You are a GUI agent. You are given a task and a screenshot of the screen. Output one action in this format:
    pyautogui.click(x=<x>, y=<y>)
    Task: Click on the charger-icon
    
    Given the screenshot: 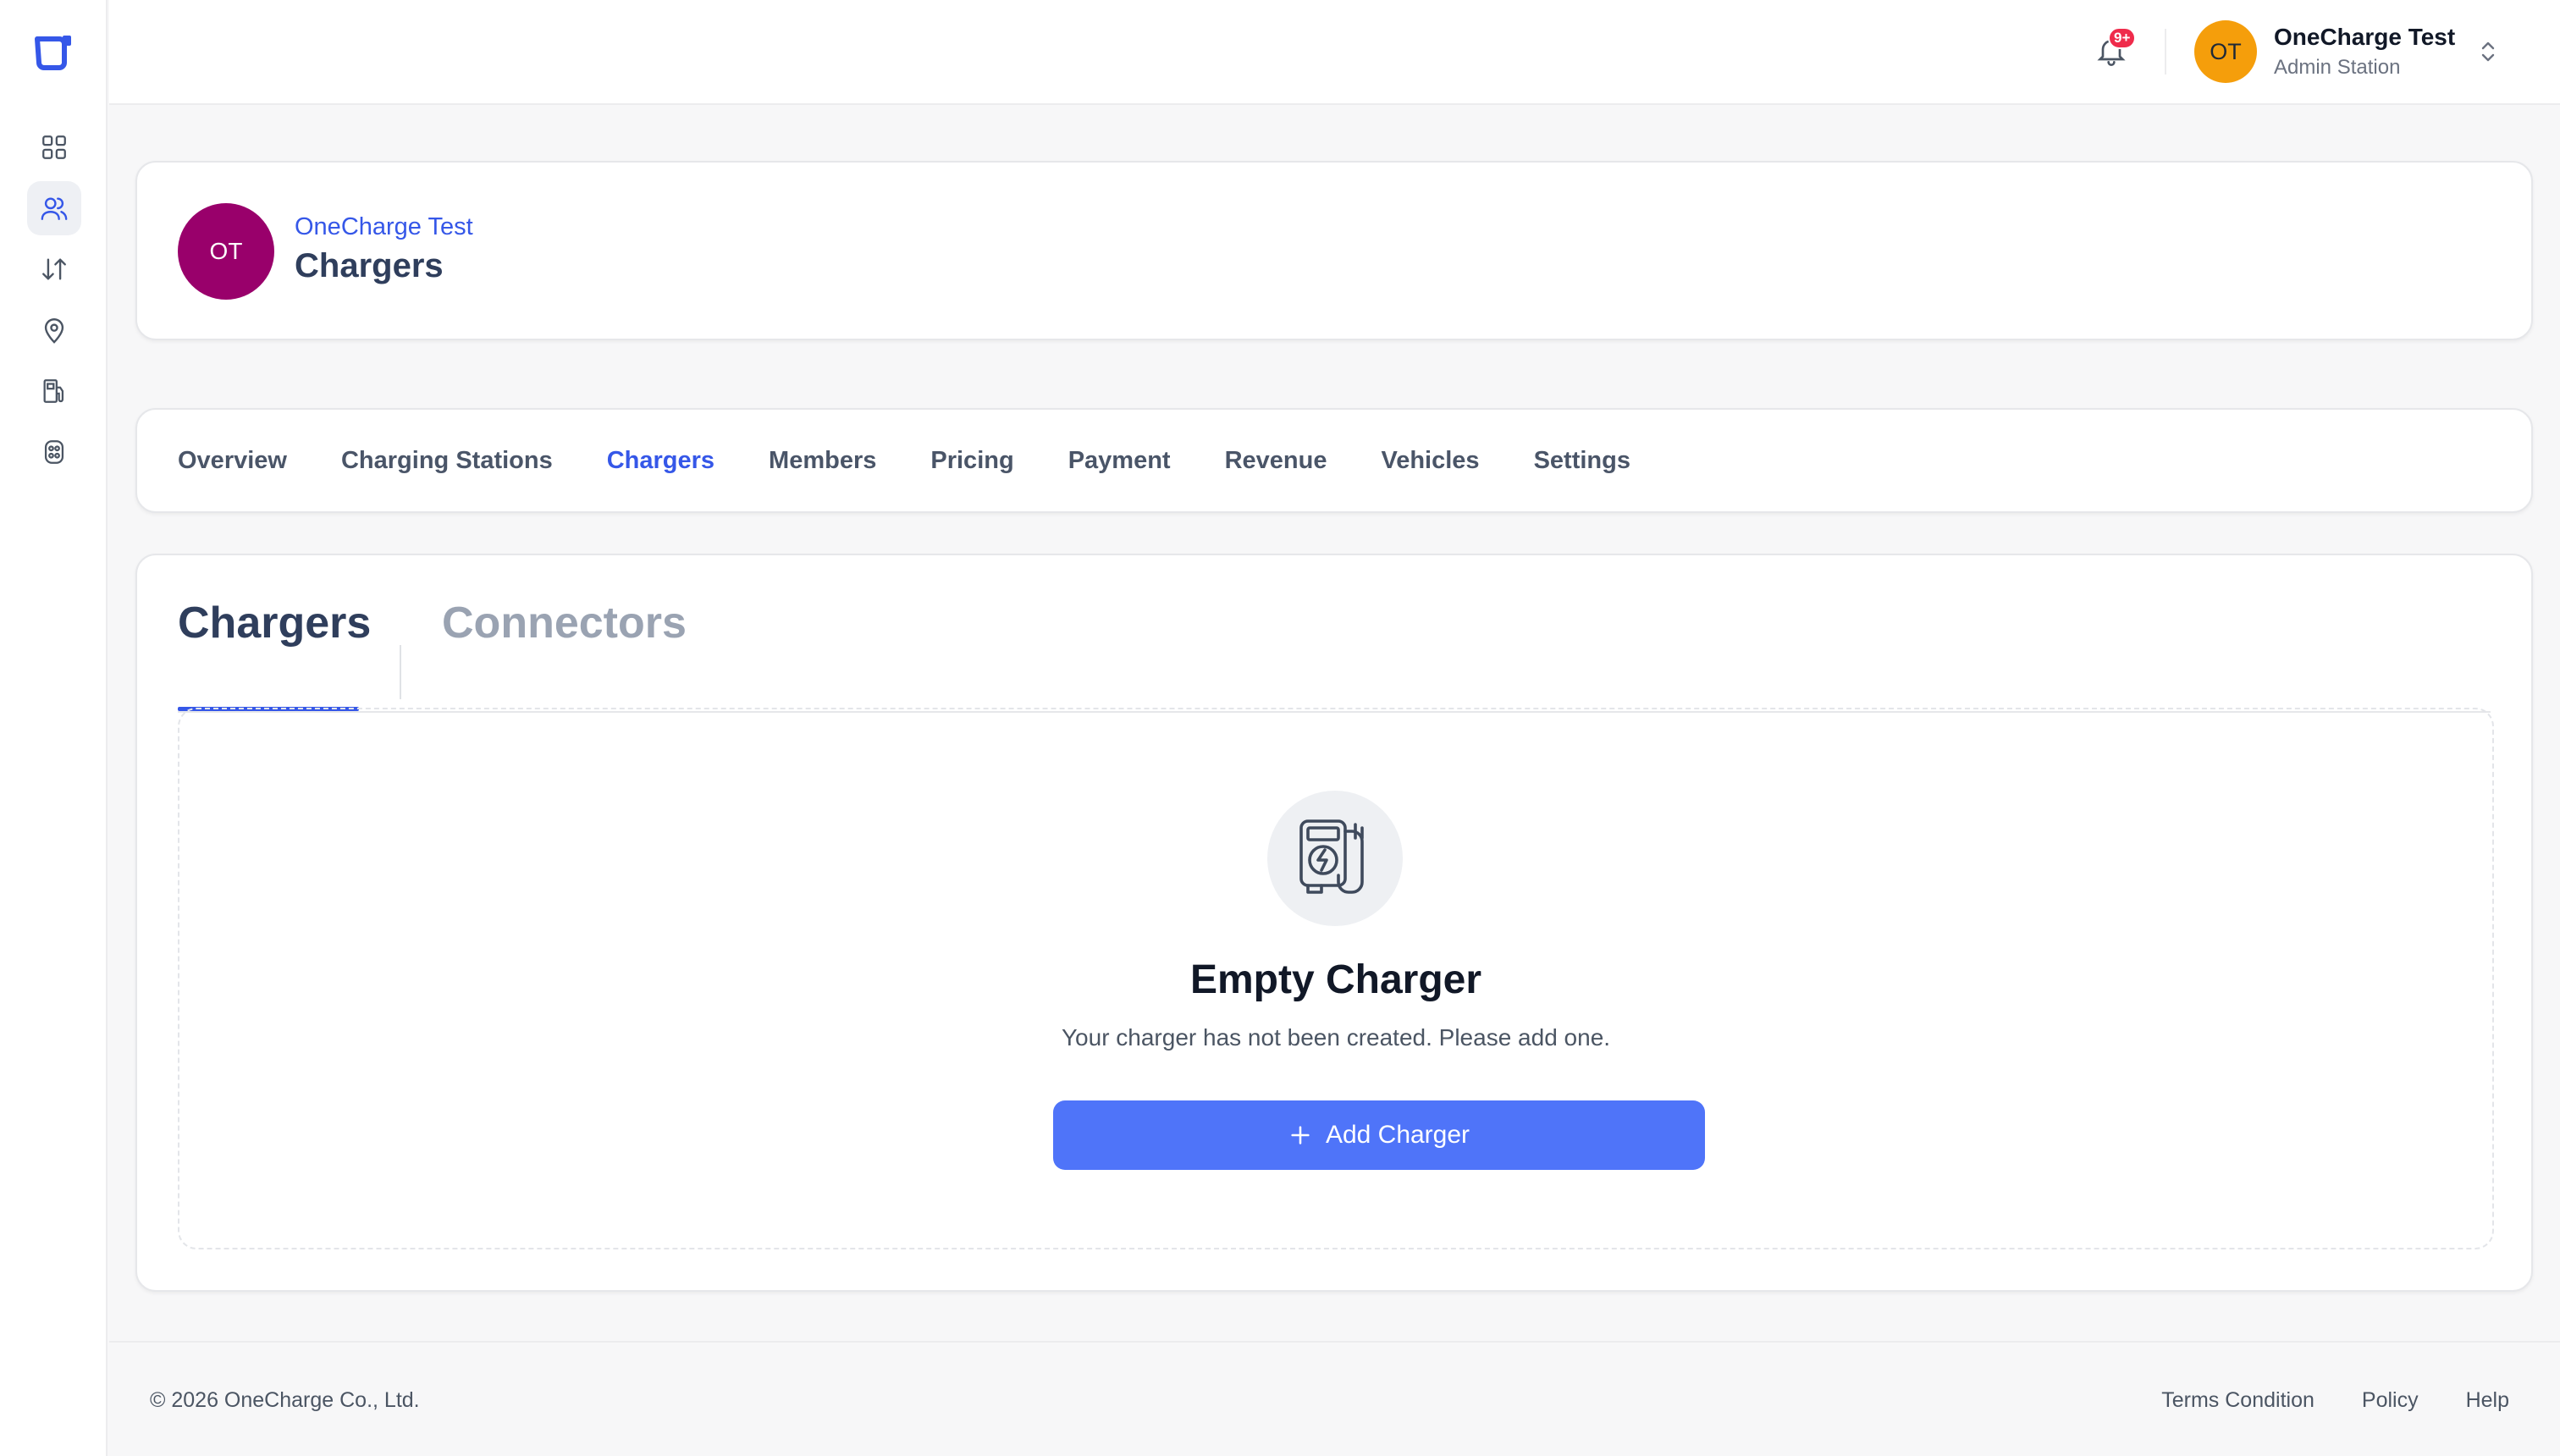 What is the action you would take?
    pyautogui.click(x=1331, y=856)
    